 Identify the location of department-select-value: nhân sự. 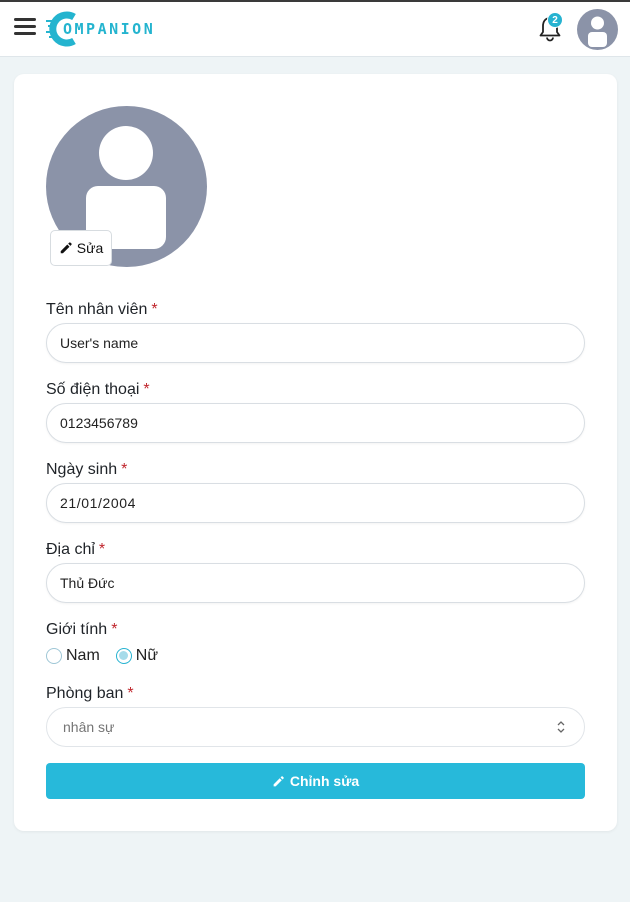
(89, 727).